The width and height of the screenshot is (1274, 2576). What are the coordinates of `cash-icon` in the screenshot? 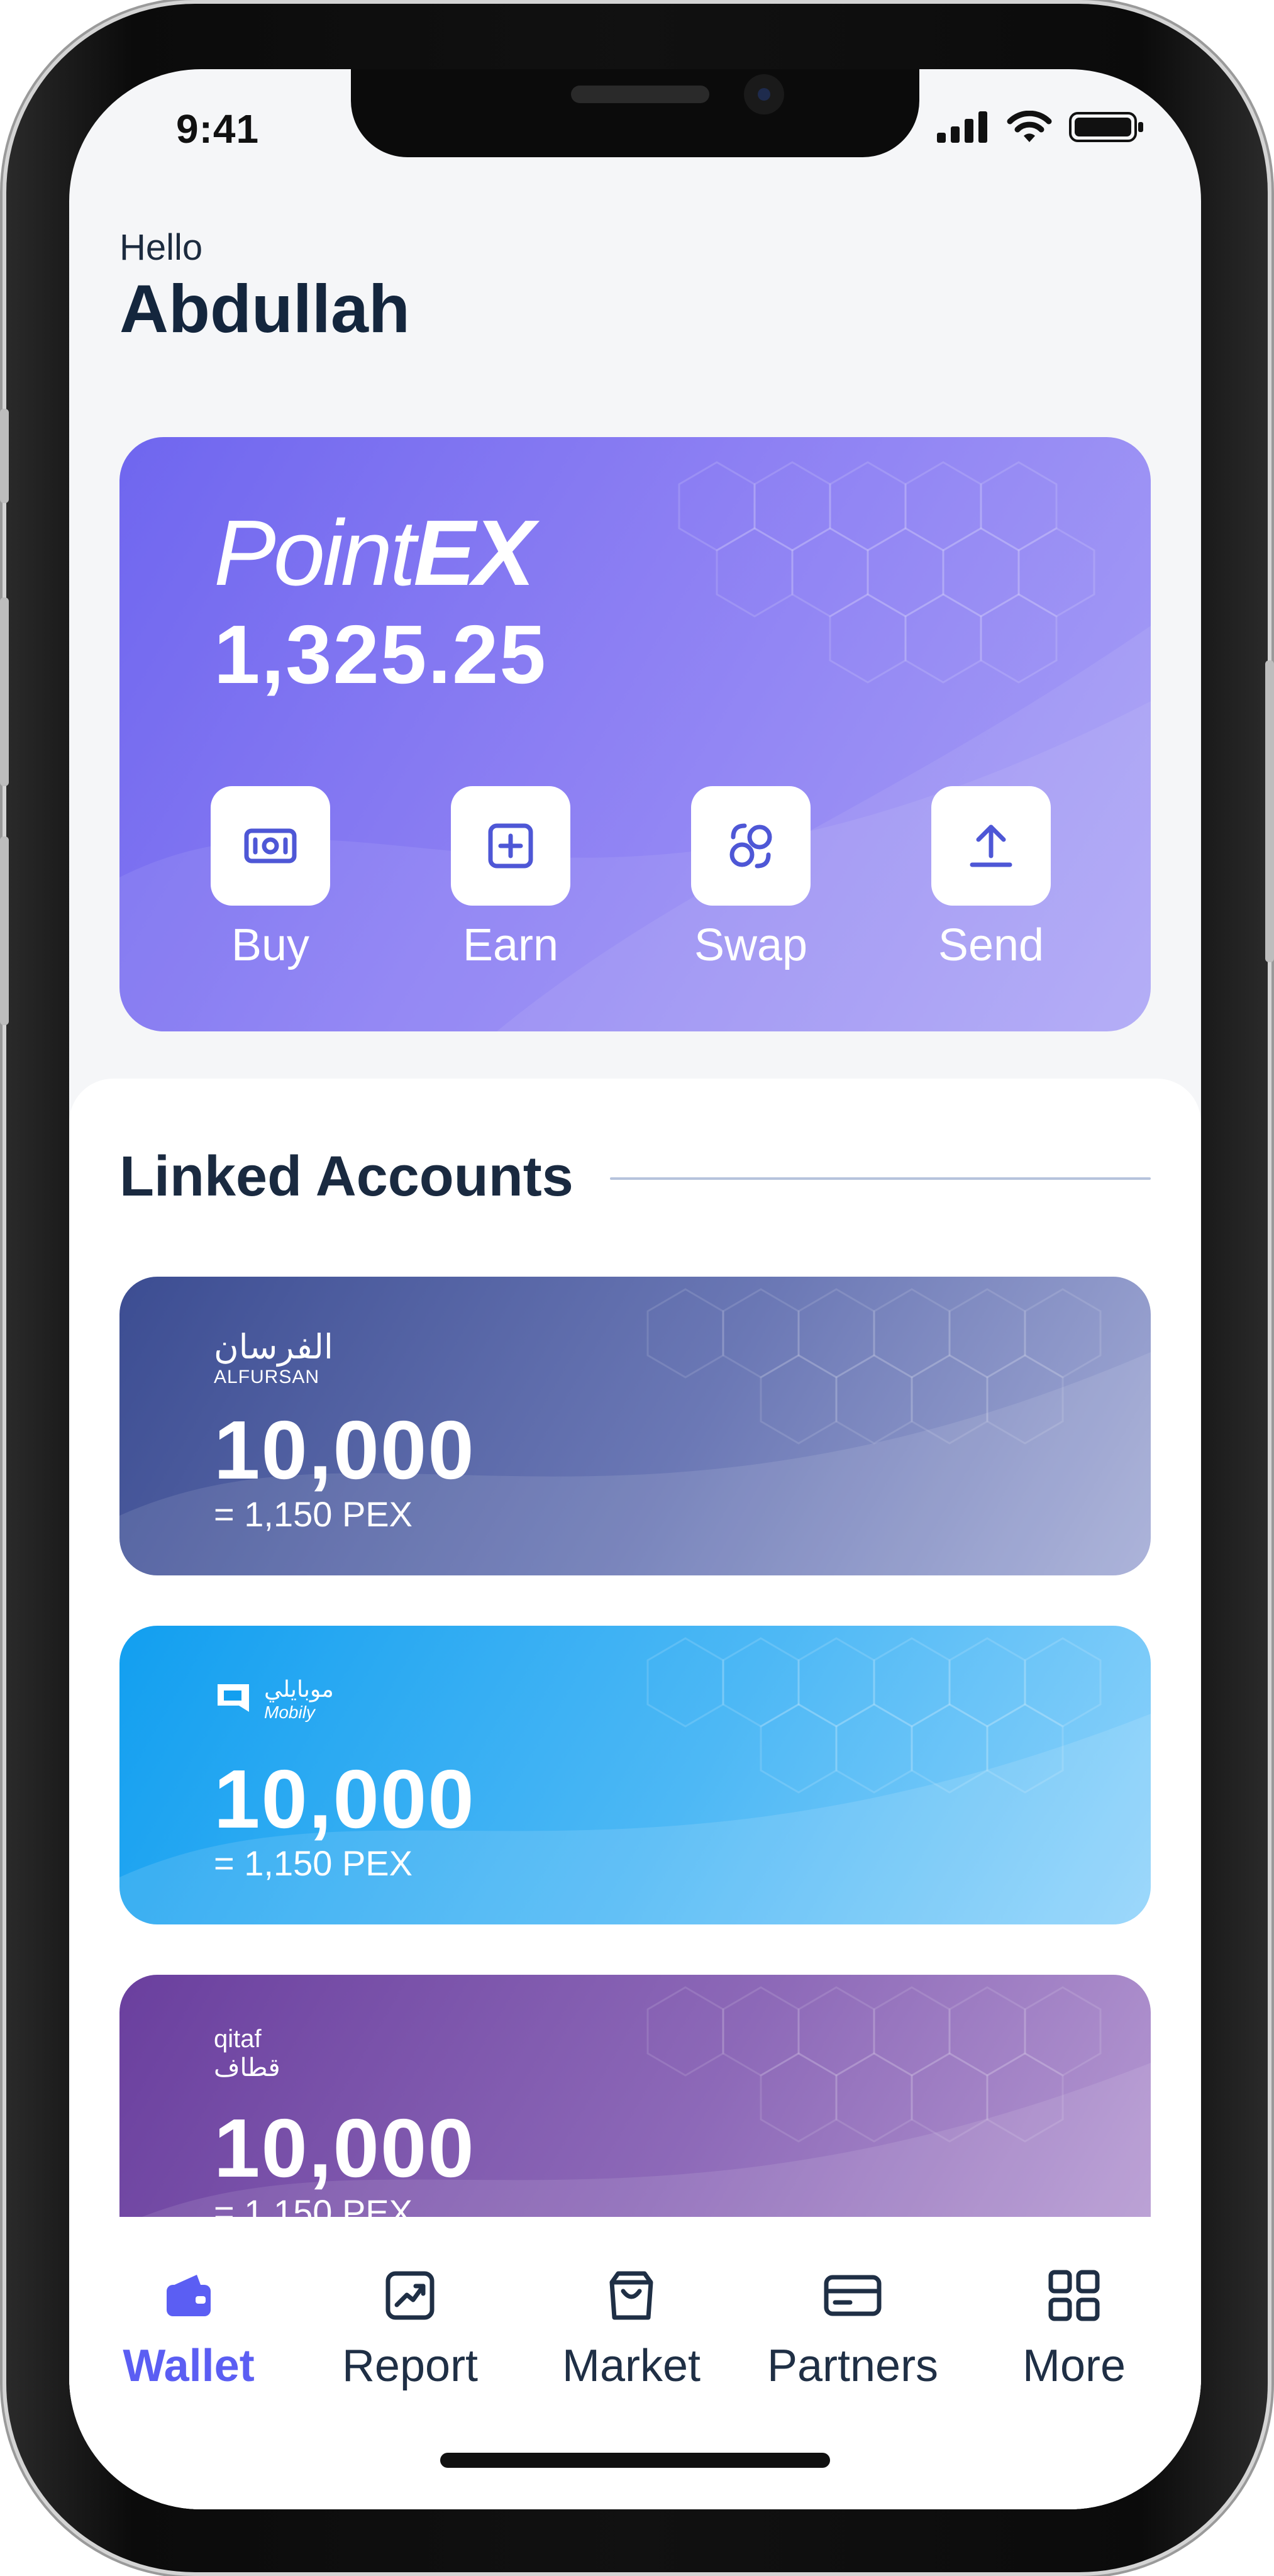 It's located at (271, 845).